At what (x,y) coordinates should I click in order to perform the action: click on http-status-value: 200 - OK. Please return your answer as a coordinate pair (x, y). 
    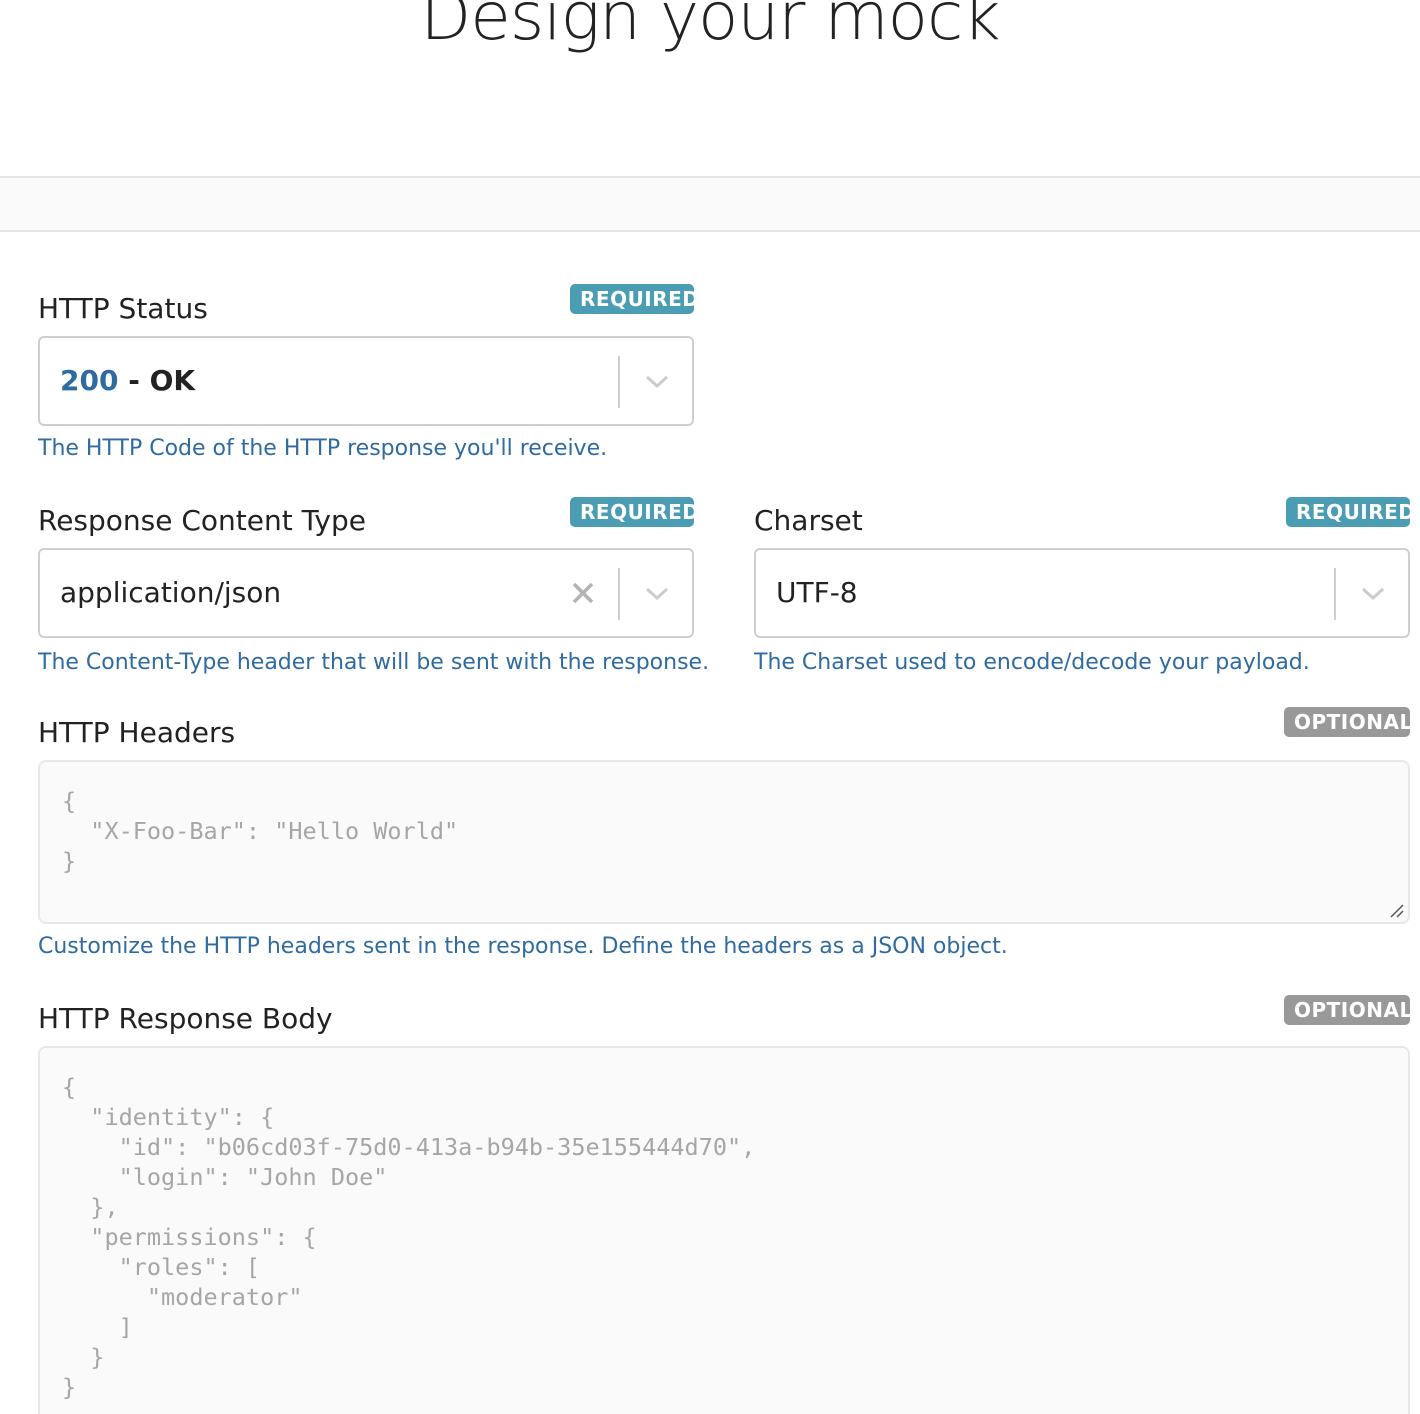
    Looking at the image, I should click on (127, 381).